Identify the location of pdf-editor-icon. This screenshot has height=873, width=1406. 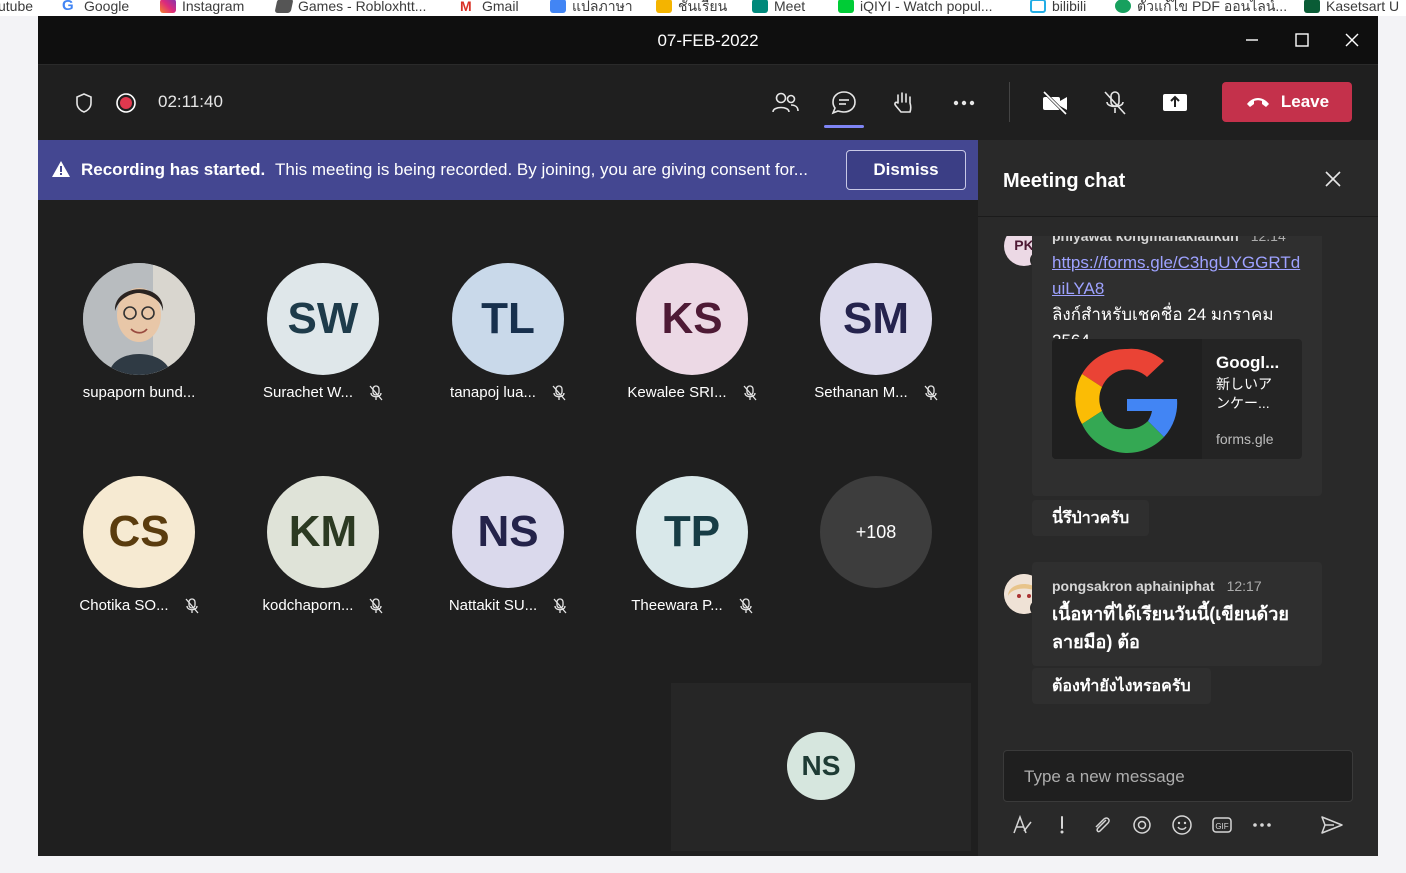
(1123, 6).